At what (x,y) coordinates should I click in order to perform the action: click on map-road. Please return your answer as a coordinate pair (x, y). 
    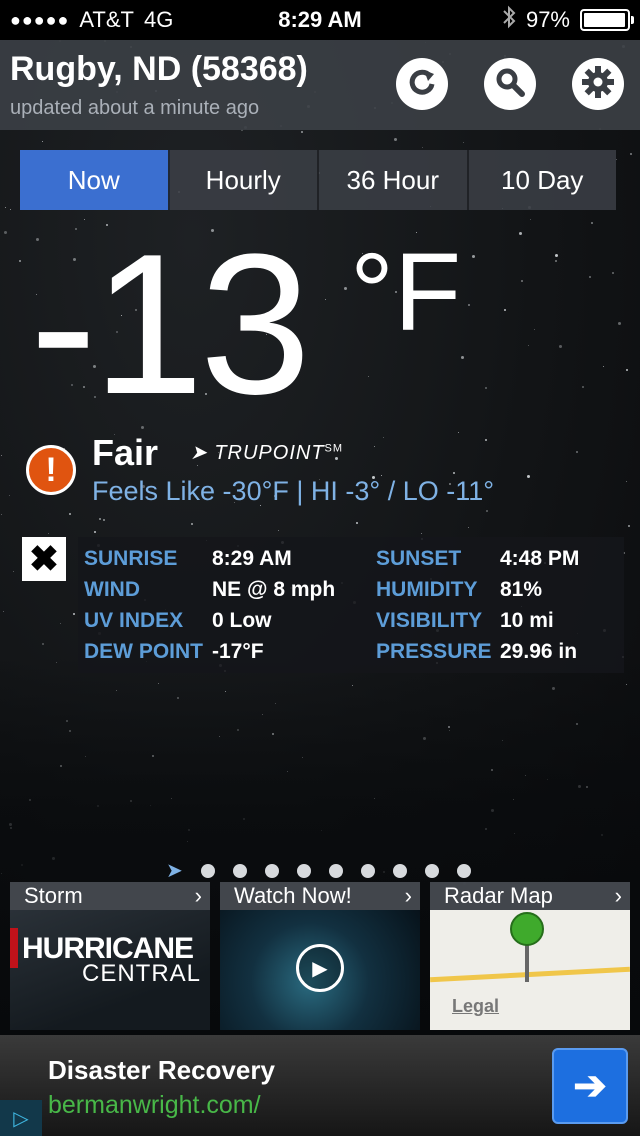
    Looking at the image, I should click on (530, 974).